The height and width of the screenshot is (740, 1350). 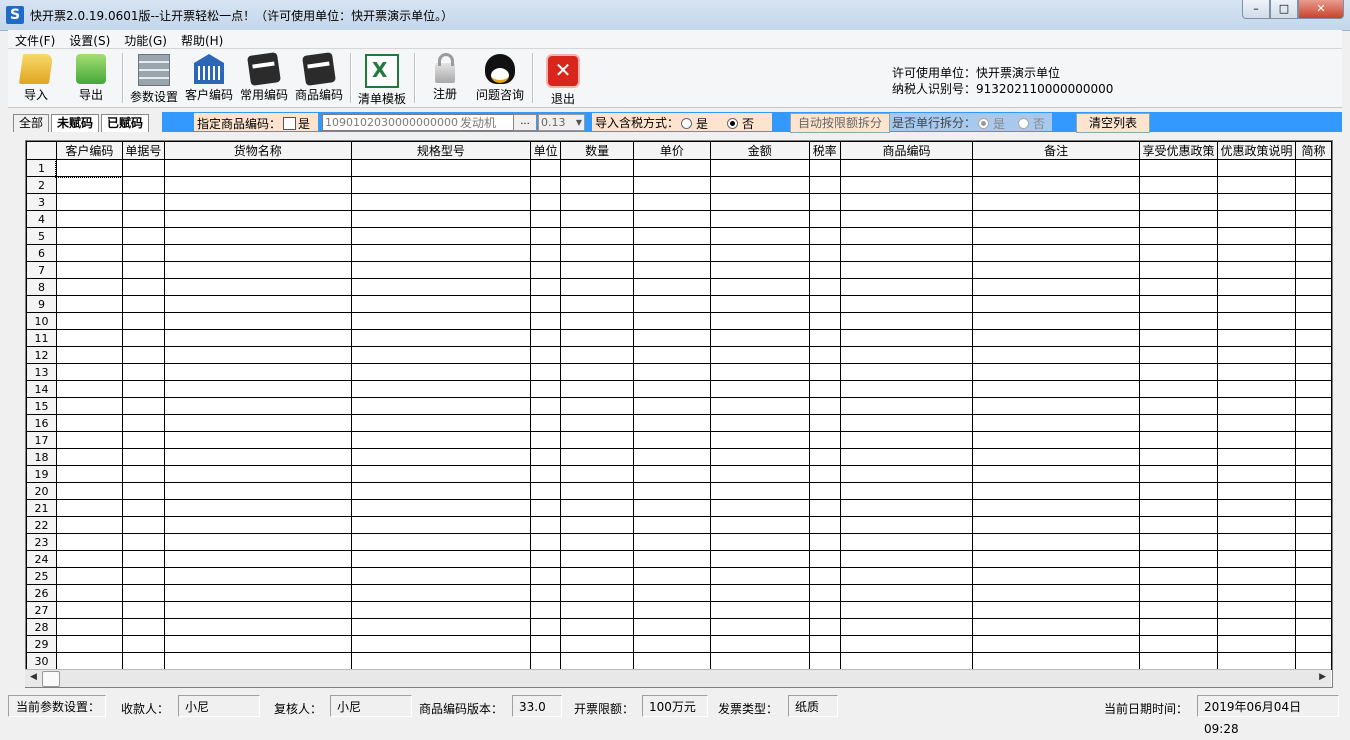 What do you see at coordinates (679, 253) in the screenshot?
I see `table-row: 6` at bounding box center [679, 253].